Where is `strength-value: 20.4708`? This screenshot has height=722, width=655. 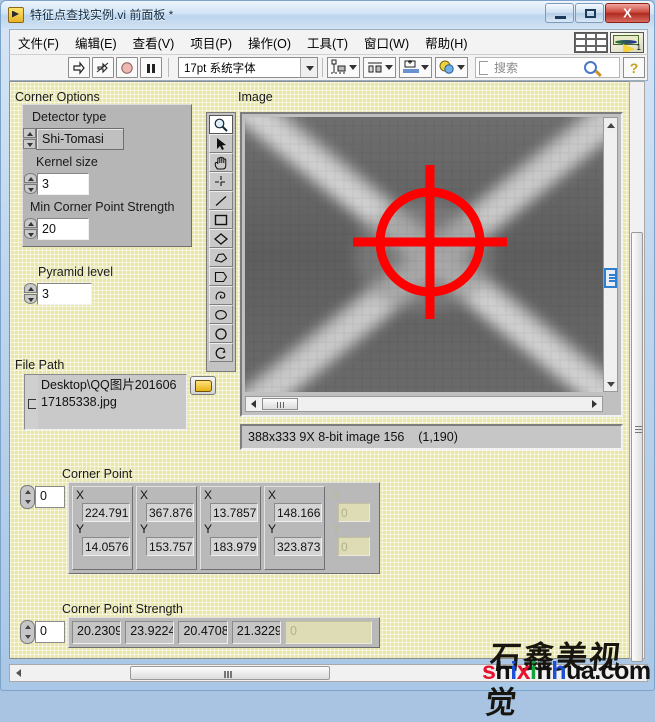
strength-value: 20.4708 is located at coordinates (203, 632).